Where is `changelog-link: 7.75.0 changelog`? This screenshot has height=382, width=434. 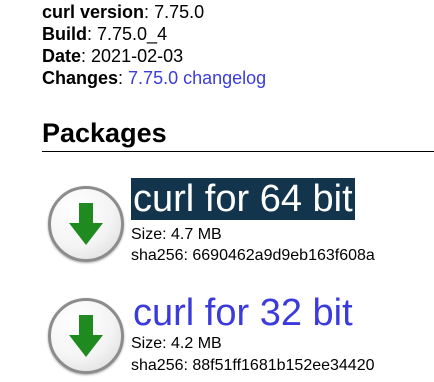 changelog-link: 7.75.0 changelog is located at coordinates (197, 78).